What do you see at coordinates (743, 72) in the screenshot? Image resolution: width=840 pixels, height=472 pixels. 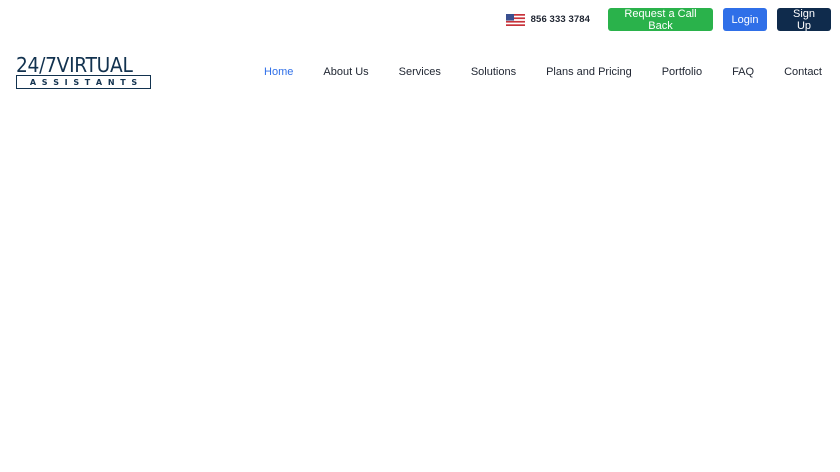 I see `nav-item-faq: FAQ` at bounding box center [743, 72].